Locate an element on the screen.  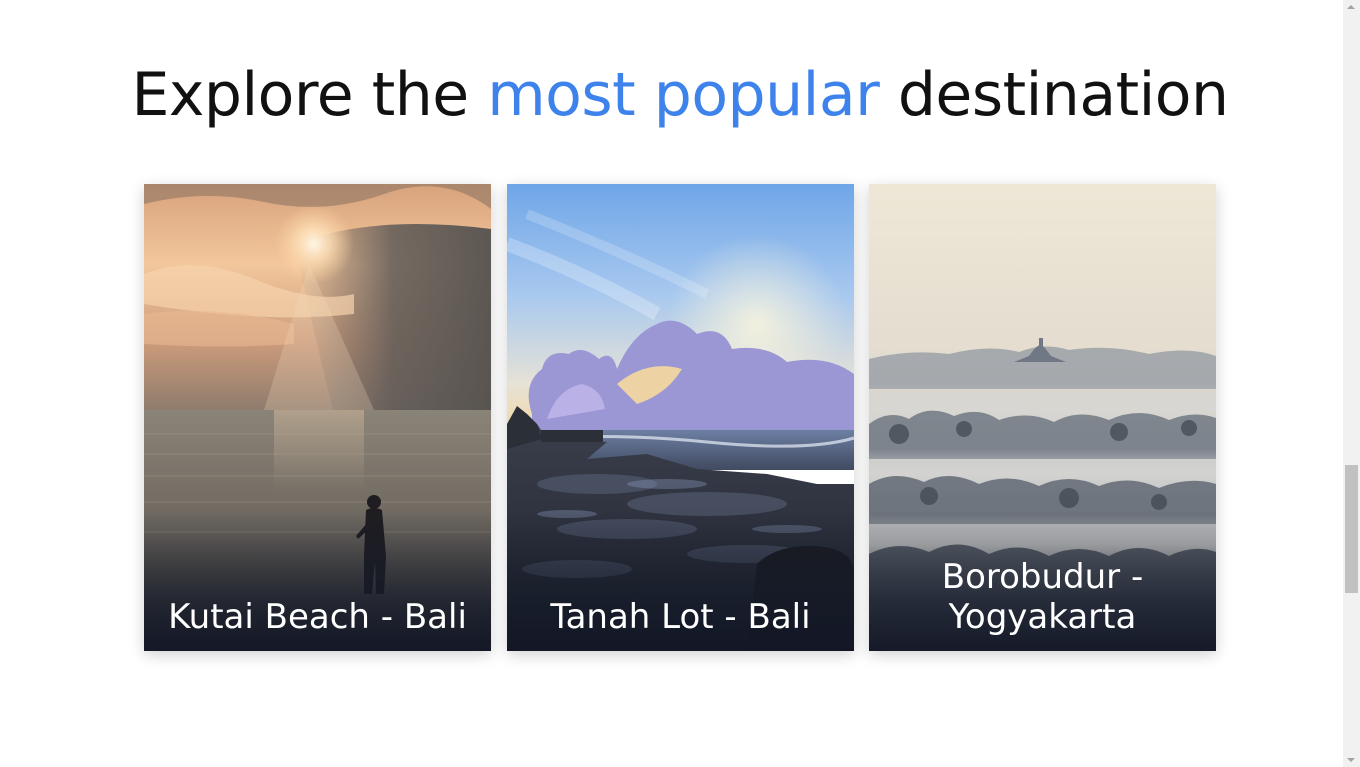
vertical-scrollbar is located at coordinates (1351, 383).